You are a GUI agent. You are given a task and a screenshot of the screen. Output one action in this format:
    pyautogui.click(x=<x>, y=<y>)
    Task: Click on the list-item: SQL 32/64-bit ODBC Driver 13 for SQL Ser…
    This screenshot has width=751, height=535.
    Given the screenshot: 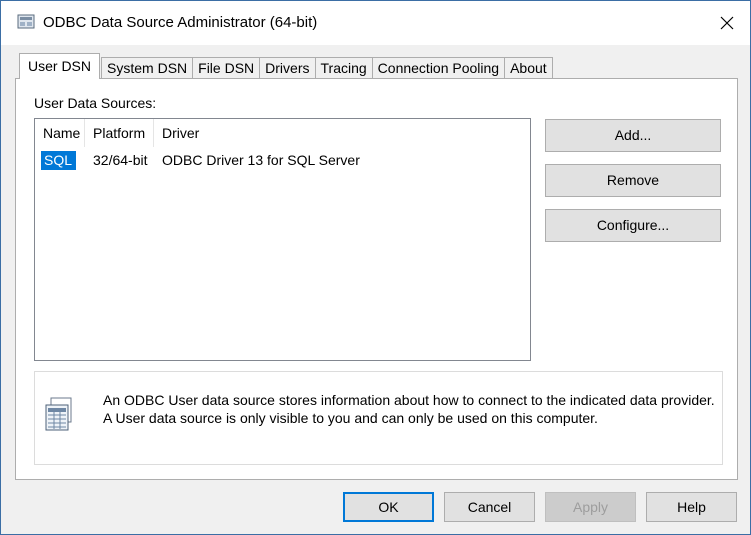 What is the action you would take?
    pyautogui.click(x=281, y=160)
    